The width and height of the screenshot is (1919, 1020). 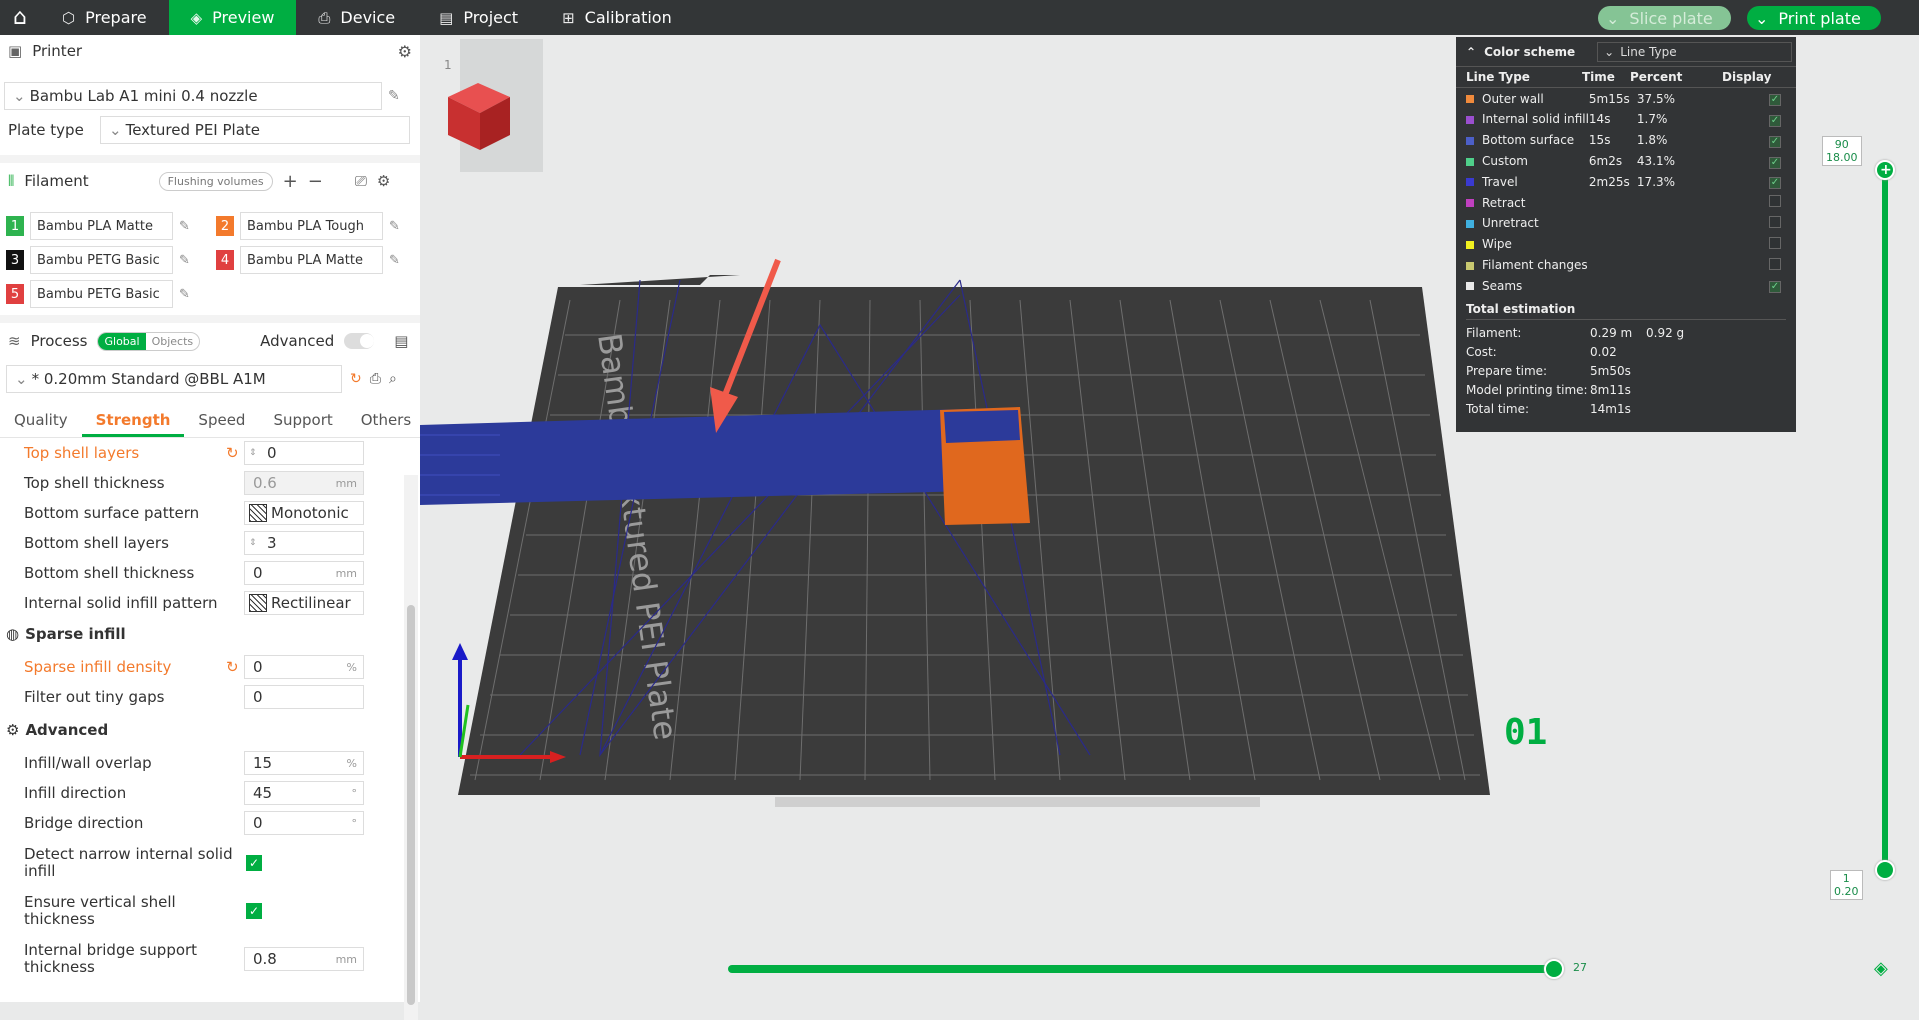 What do you see at coordinates (104, 17) in the screenshot?
I see `tab-prepare: ⬡ Prepare` at bounding box center [104, 17].